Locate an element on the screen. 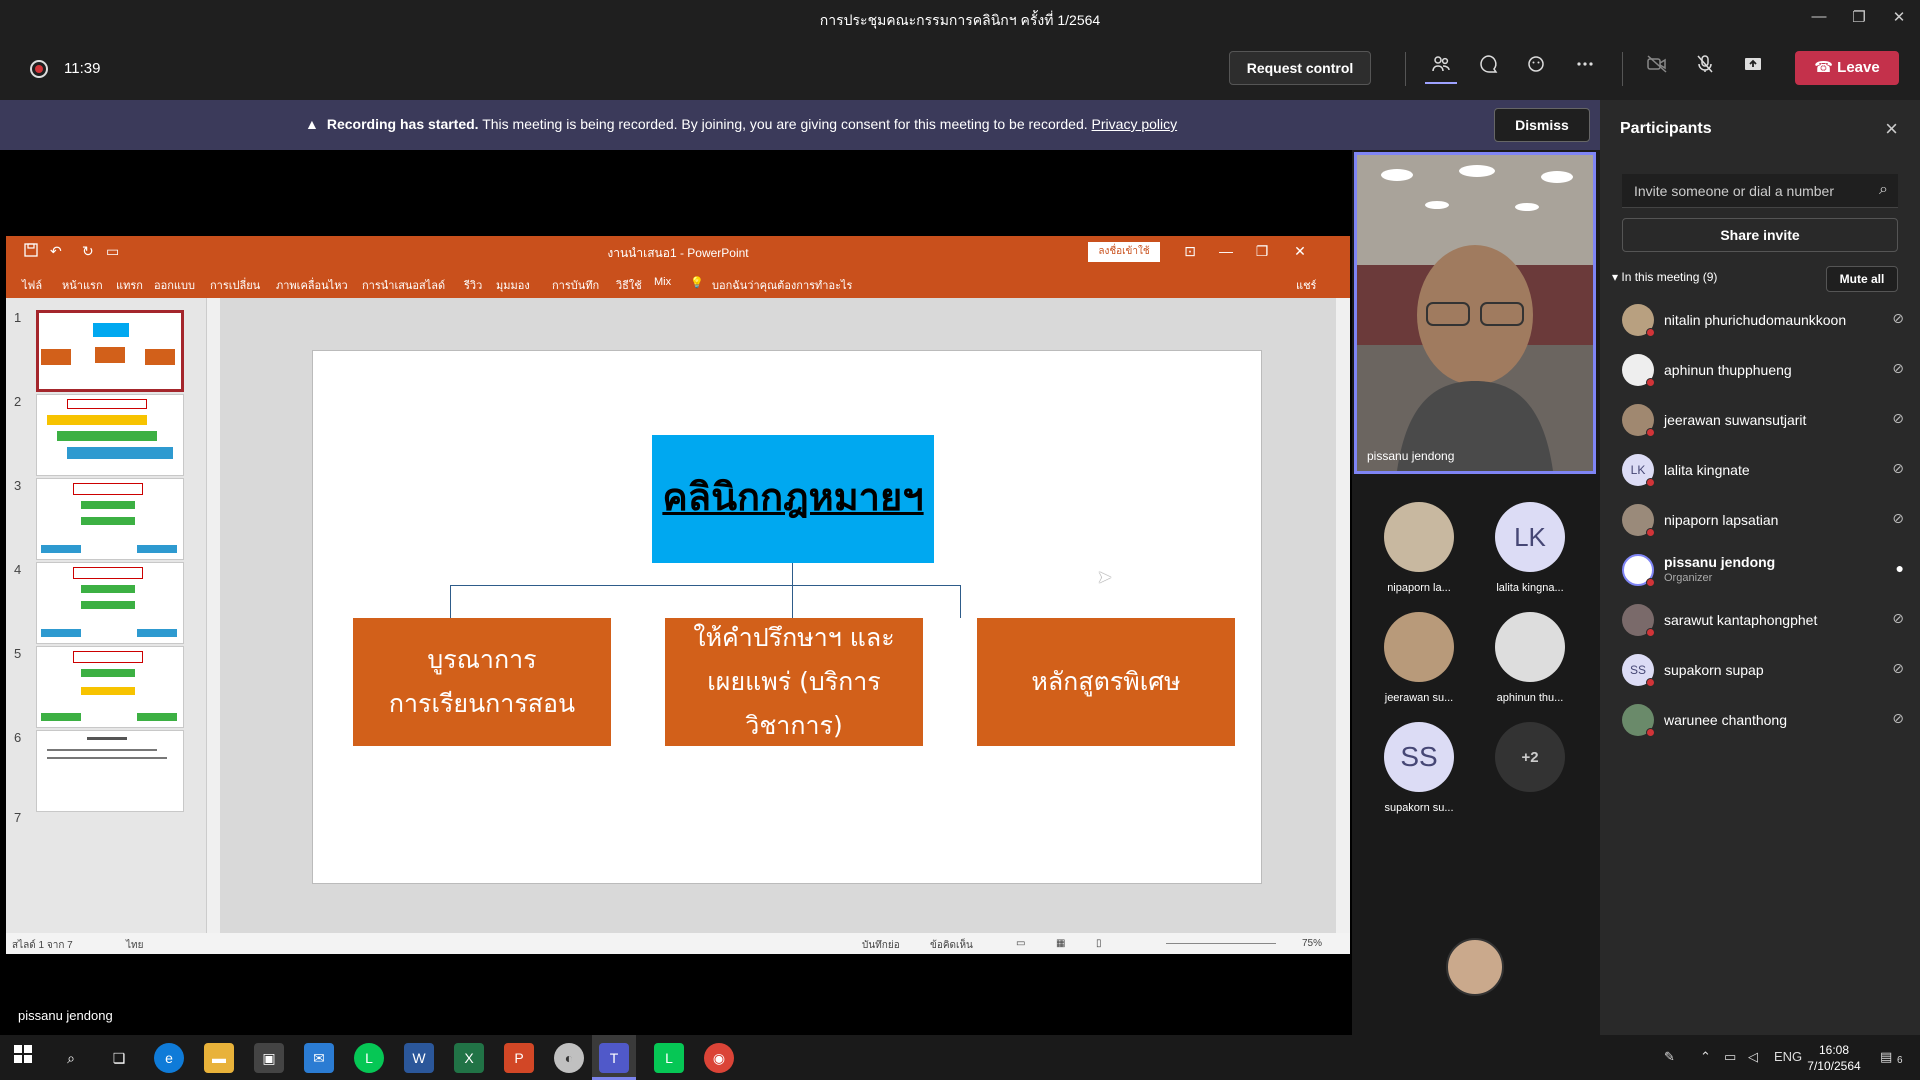 This screenshot has width=1920, height=1080. participant-row: warunee chanthong ⊘ is located at coordinates (1763, 720).